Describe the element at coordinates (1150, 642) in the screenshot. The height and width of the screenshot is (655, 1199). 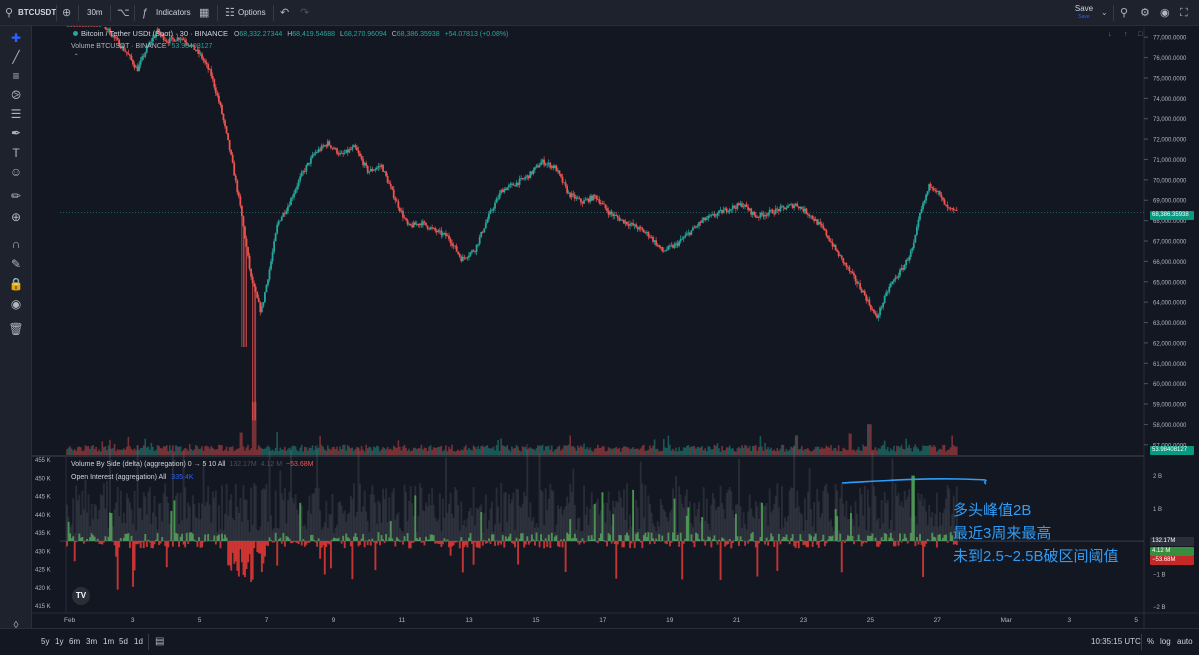
I see `percent-toggle: %` at that location.